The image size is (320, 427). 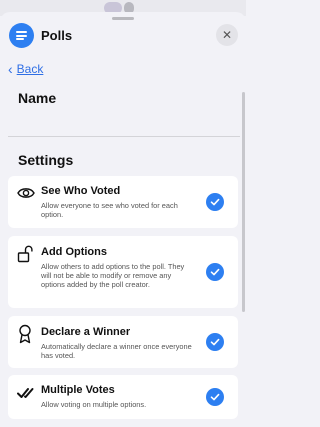 What do you see at coordinates (46, 160) in the screenshot?
I see `settings-section-title: Settings` at bounding box center [46, 160].